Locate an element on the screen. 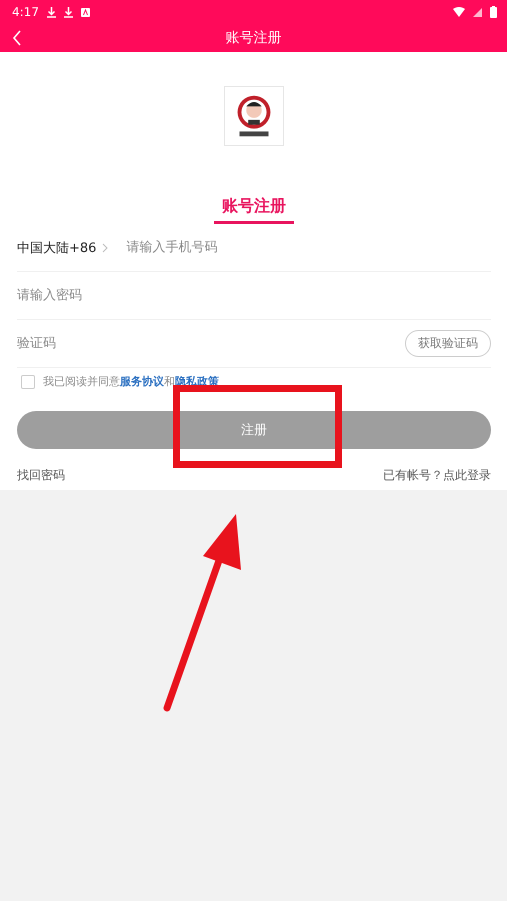  login-link: 已有帐号？点此登录 is located at coordinates (437, 475).